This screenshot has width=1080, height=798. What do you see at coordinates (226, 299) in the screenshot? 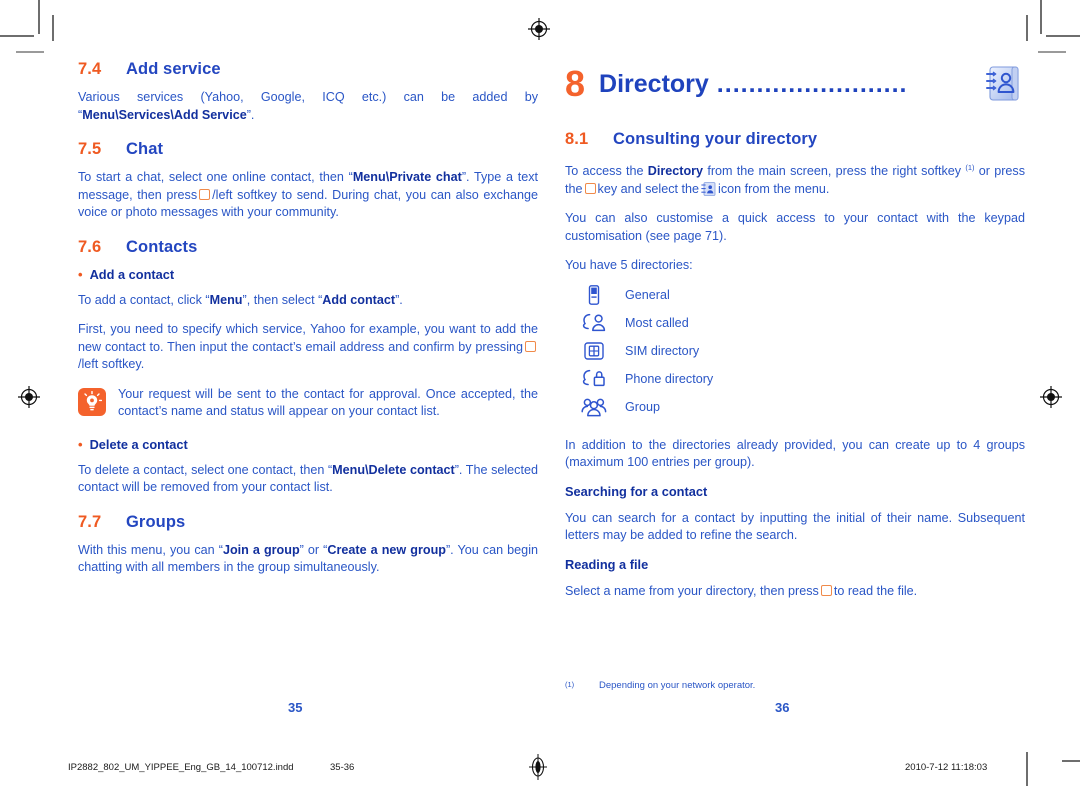
I see `menu-bold: Menu` at bounding box center [226, 299].